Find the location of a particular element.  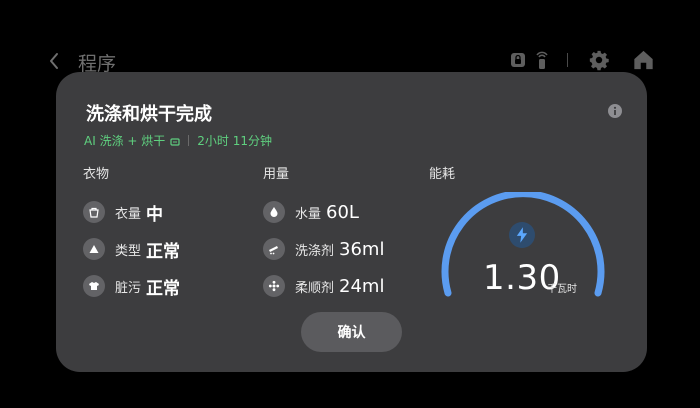

confirm-button: 确认 is located at coordinates (351, 332).